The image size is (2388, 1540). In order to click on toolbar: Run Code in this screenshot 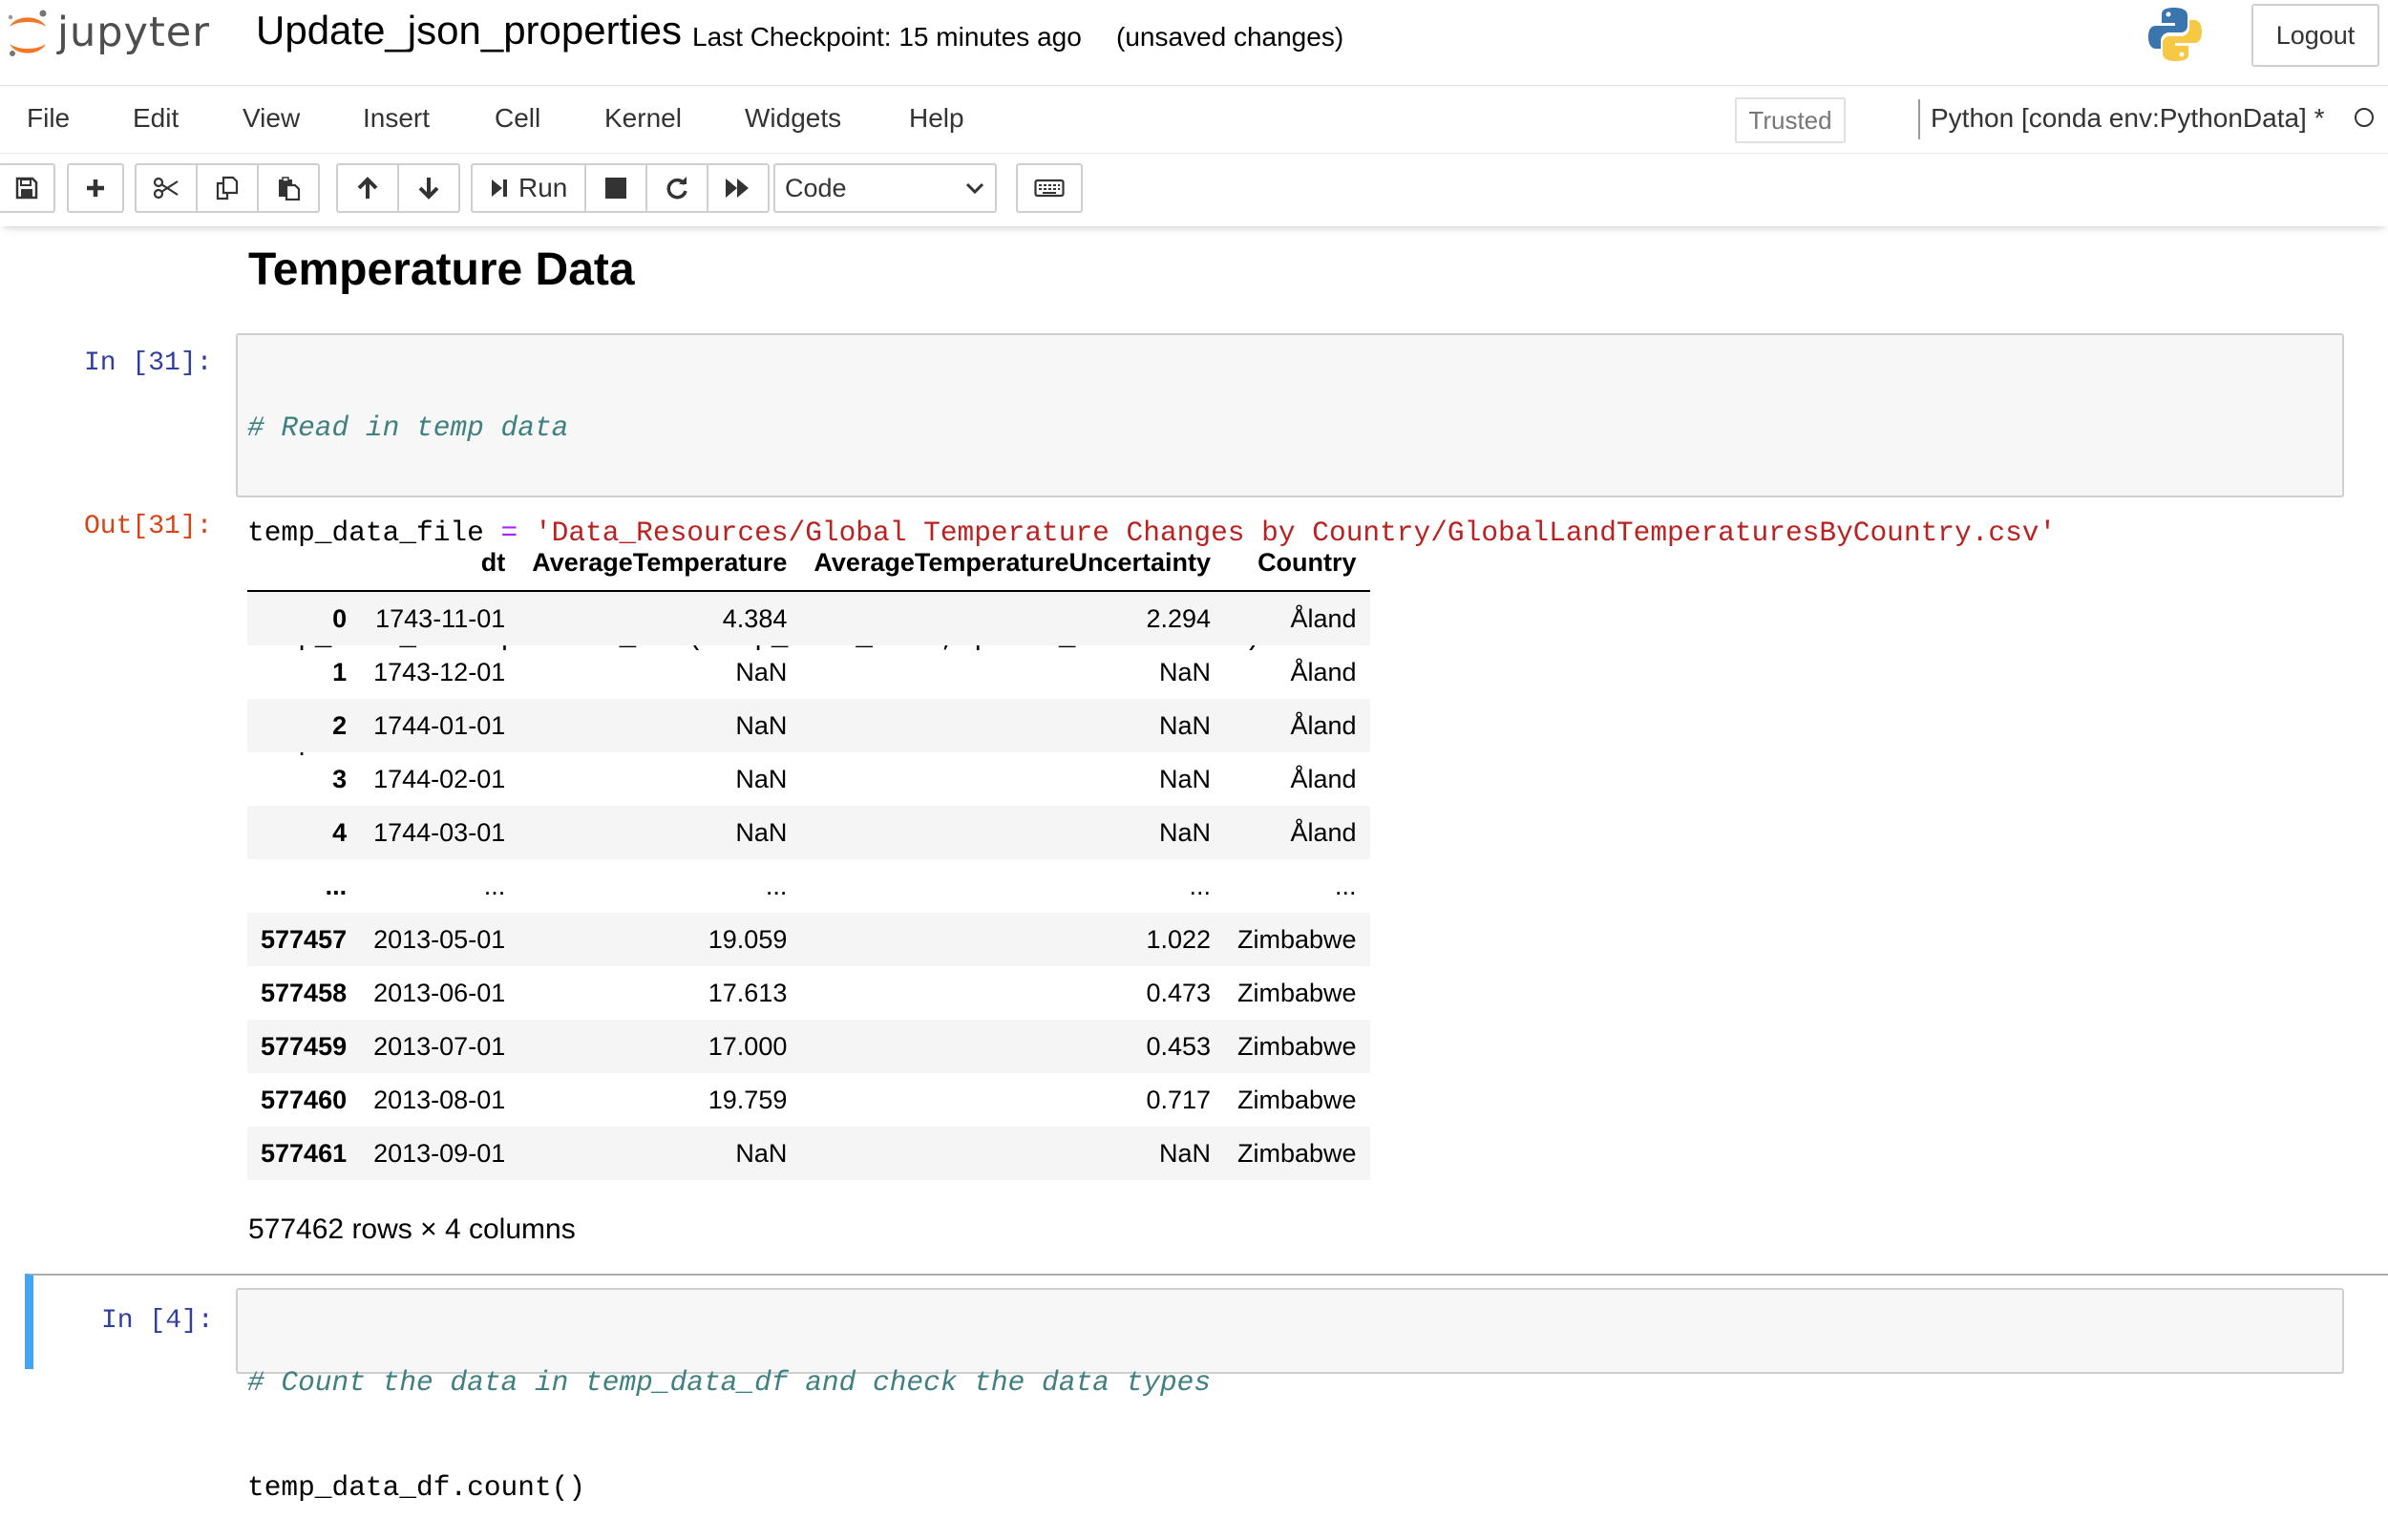, I will do `click(1194, 190)`.